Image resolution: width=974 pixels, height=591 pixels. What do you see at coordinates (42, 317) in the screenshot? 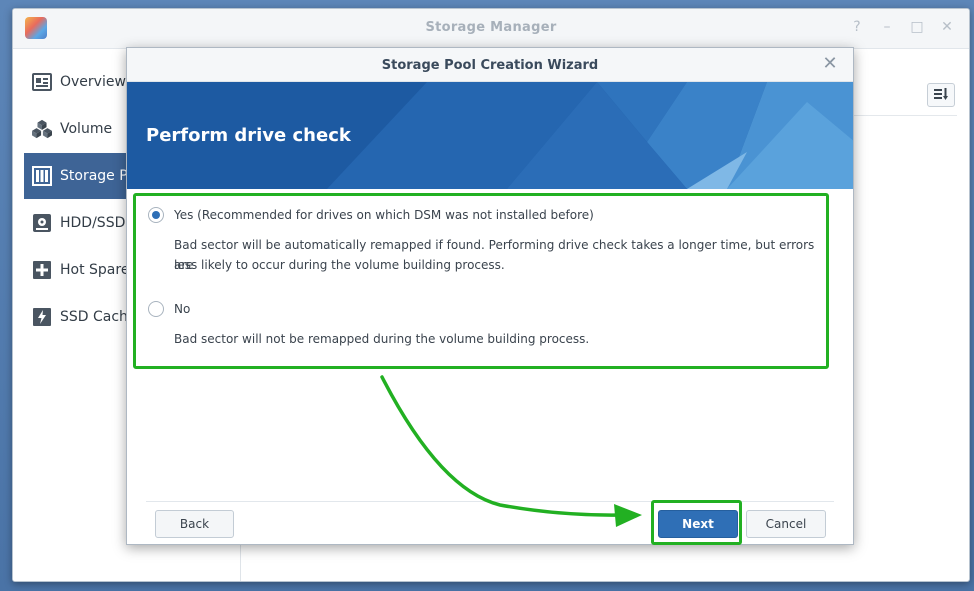
I see `ssd-cache-bolt-icon` at bounding box center [42, 317].